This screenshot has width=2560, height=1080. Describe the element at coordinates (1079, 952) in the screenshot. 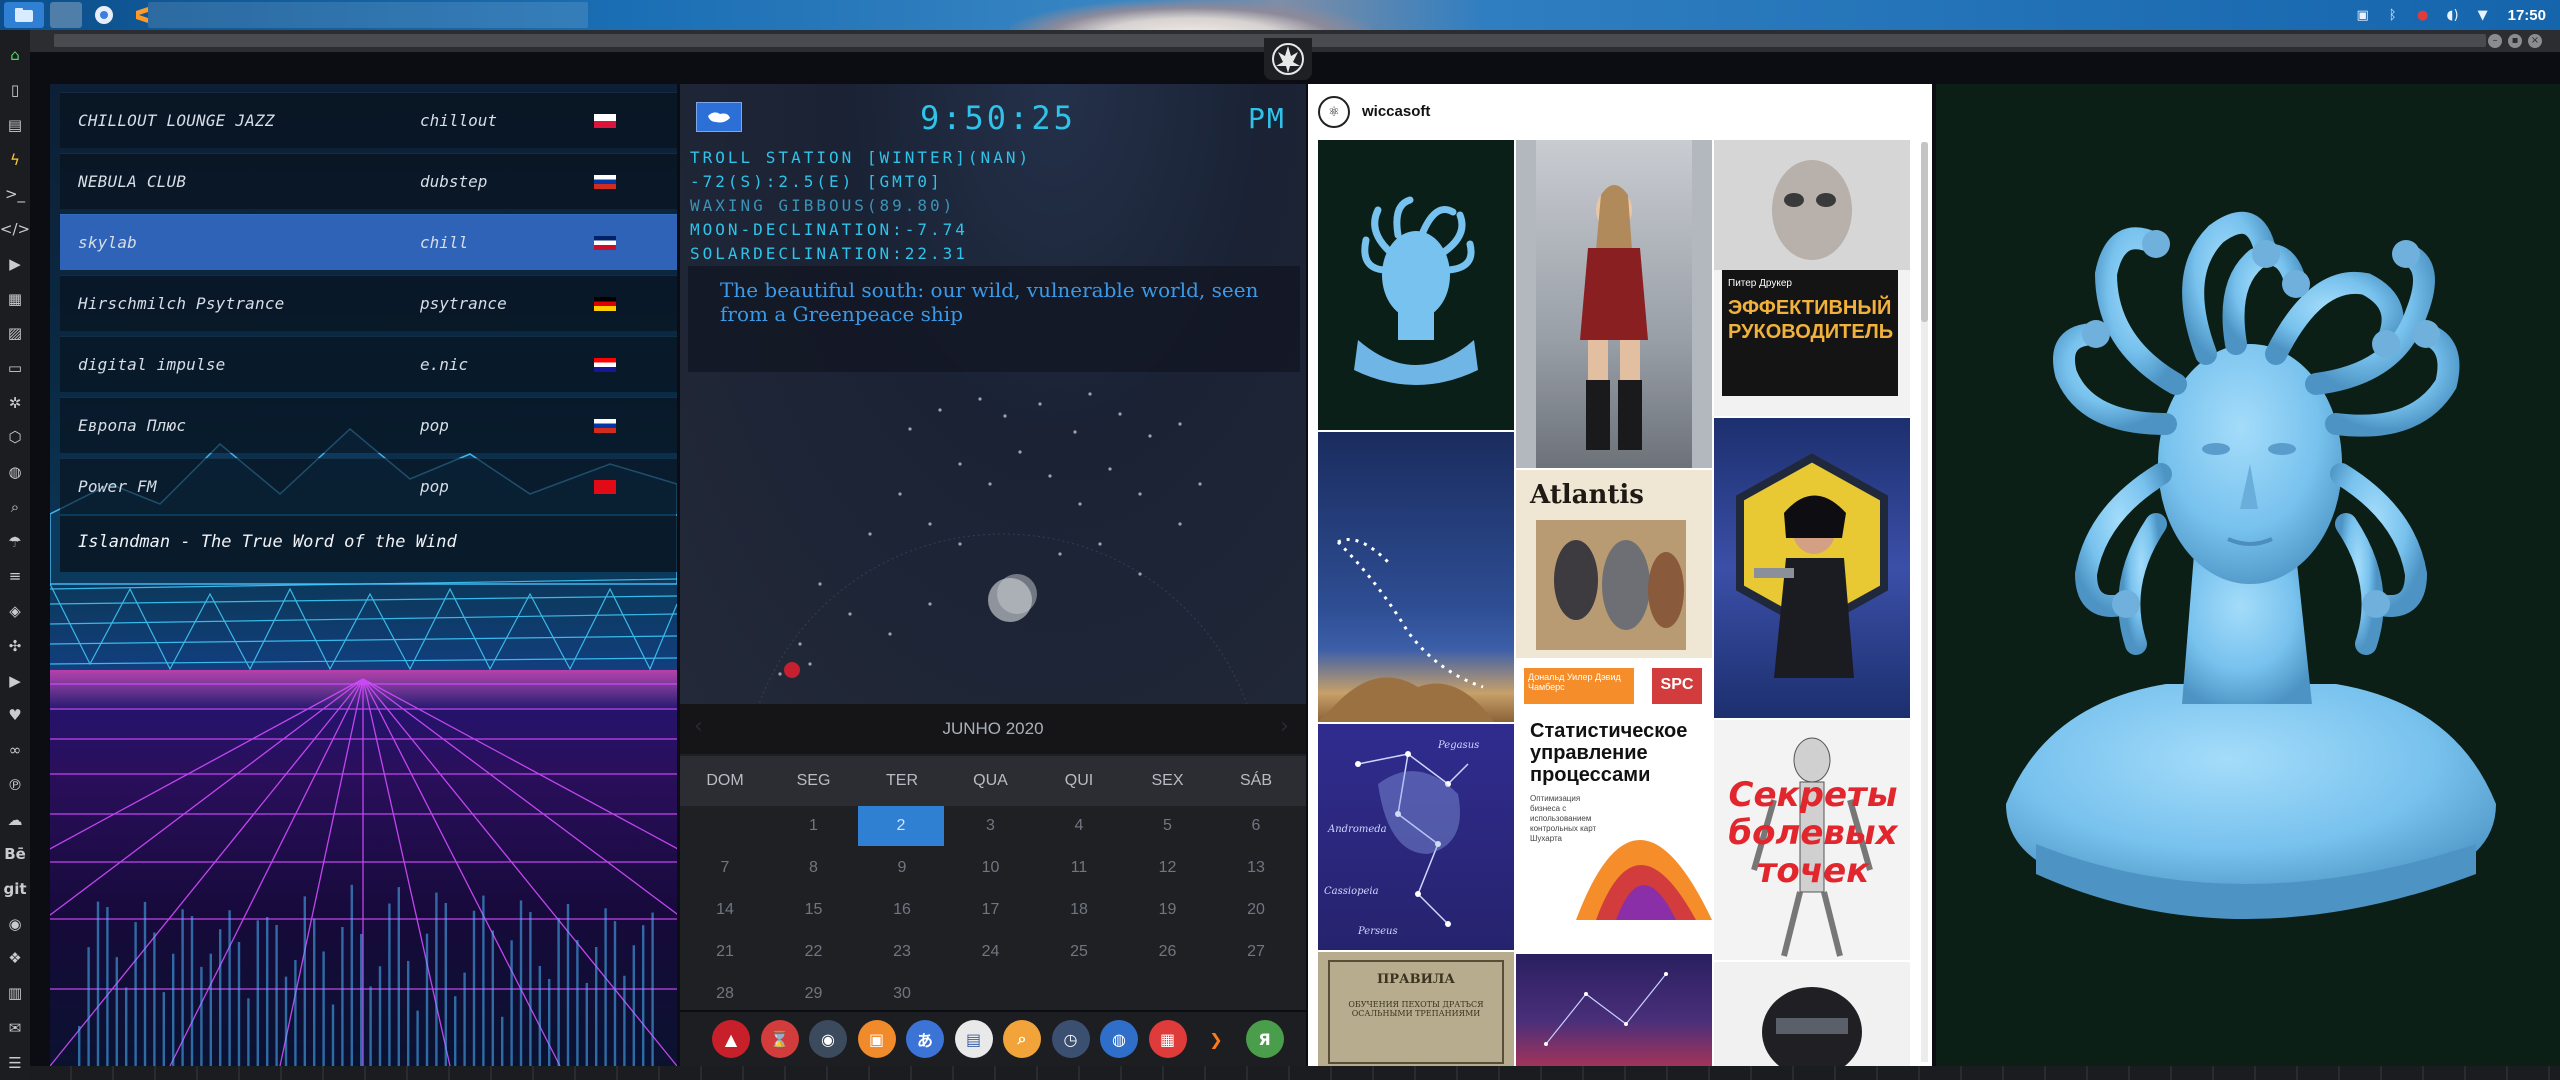

I see `calendar-day: 25` at that location.